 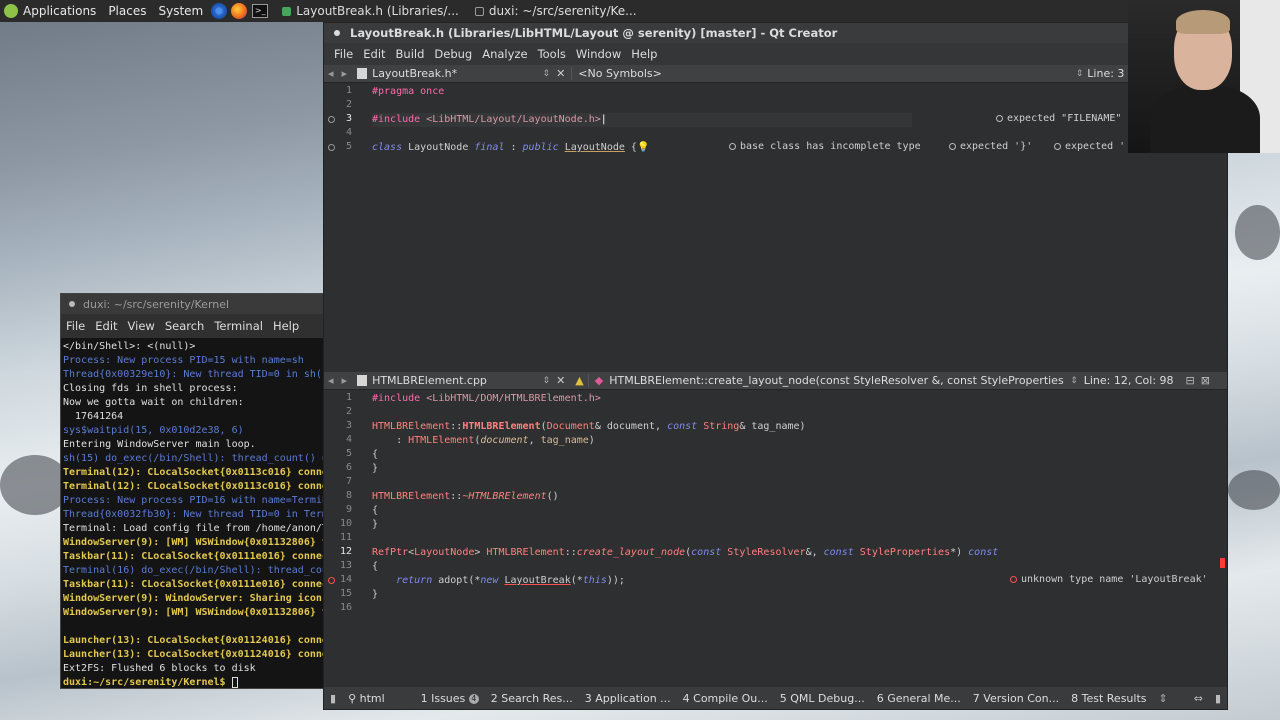 What do you see at coordinates (461, 380) in the screenshot?
I see `open-documents-select: HTMLBRElement.cpp ⇕` at bounding box center [461, 380].